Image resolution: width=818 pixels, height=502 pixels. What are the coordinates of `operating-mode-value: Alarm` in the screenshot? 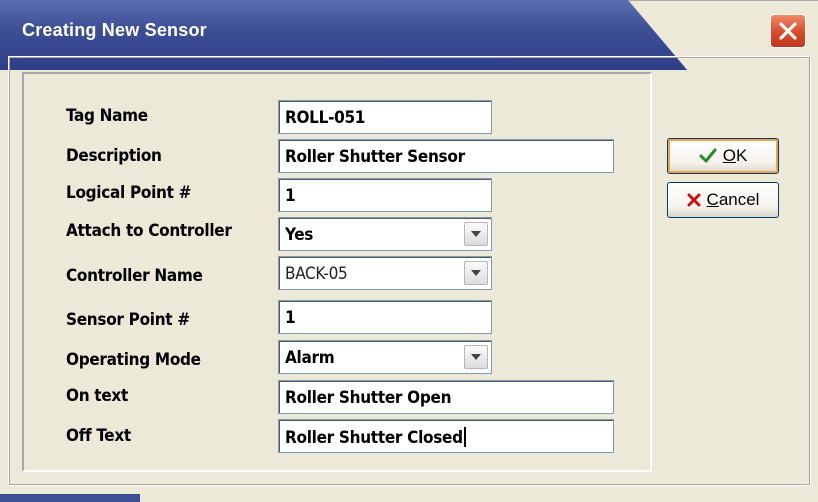 It's located at (310, 358).